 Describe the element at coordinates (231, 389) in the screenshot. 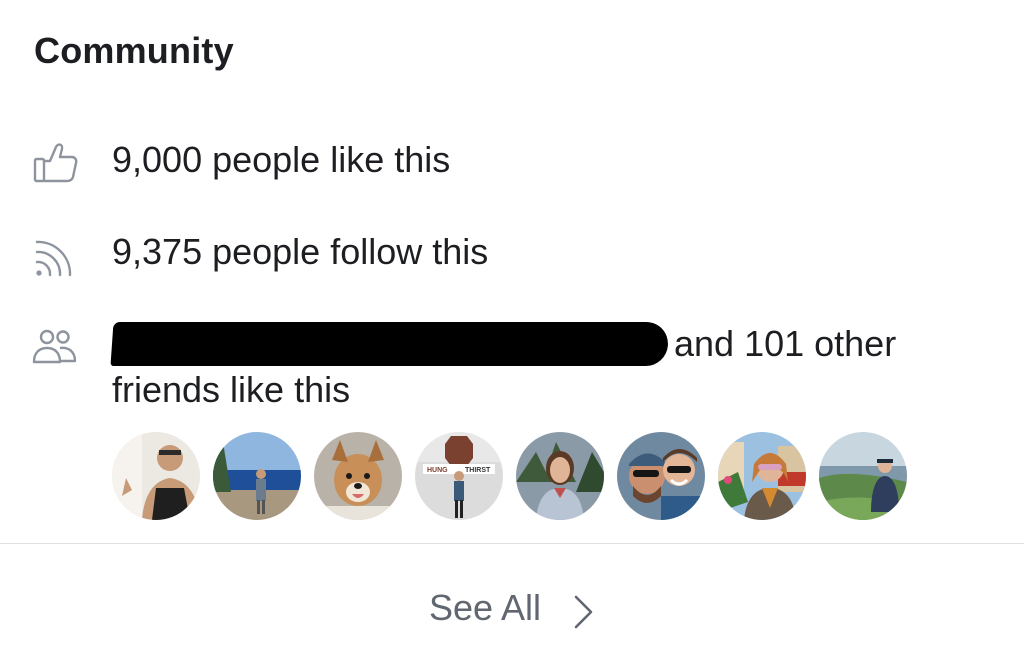

I see `friends-like-text-line2: friends like this` at that location.